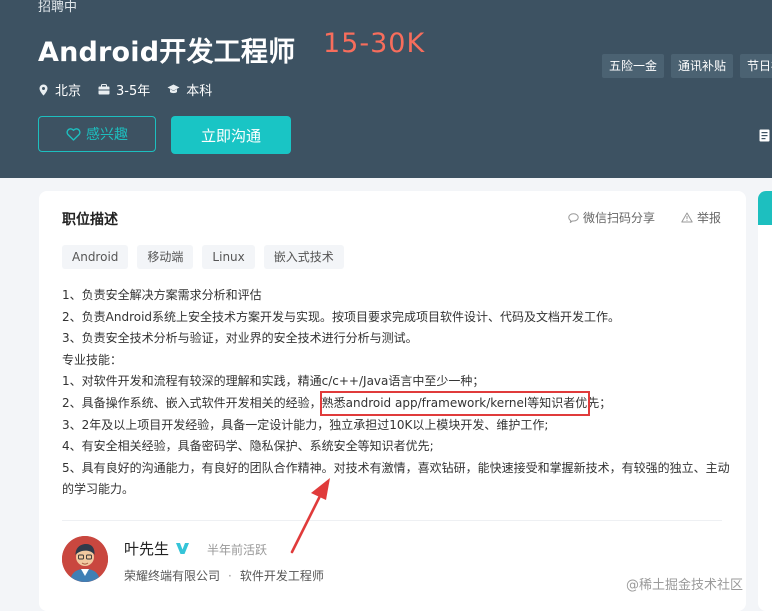 The height and width of the screenshot is (611, 772). Describe the element at coordinates (173, 89) in the screenshot. I see `graduation-cap-icon` at that location.